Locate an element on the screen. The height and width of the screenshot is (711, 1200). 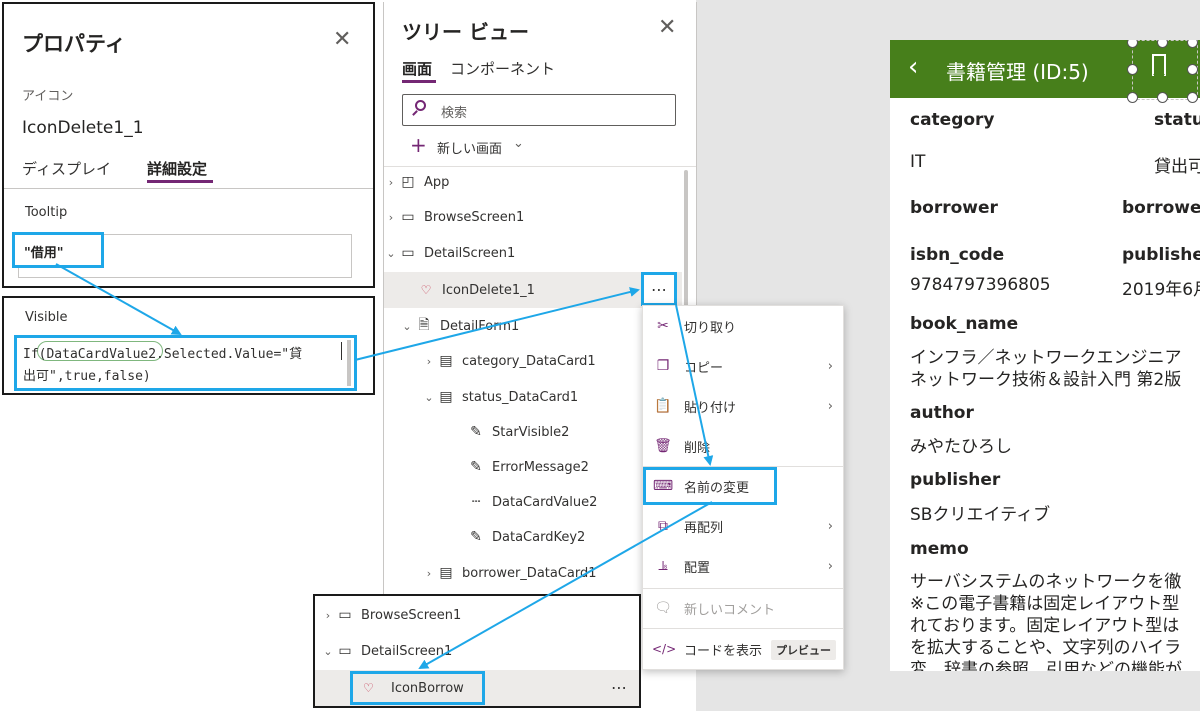
tree-item-icondelete: ♡ IconDelete1_1 is located at coordinates (475, 290).